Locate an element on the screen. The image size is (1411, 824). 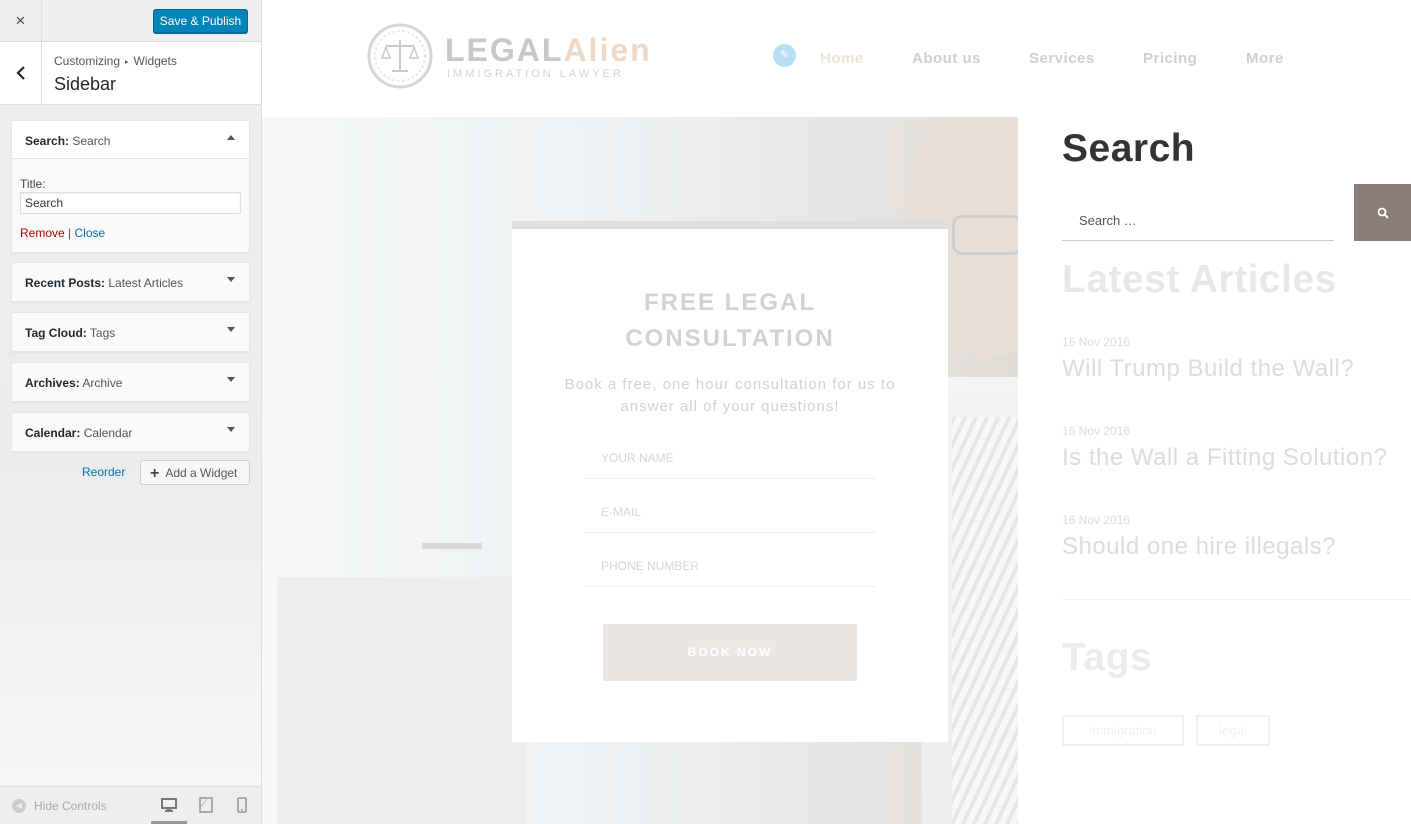
title-input: Search is located at coordinates (130, 203).